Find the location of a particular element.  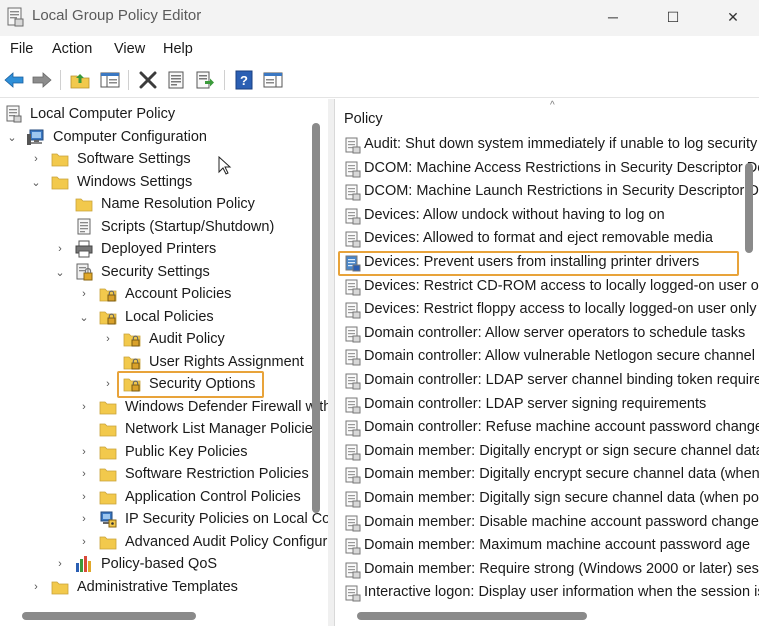

selection-highlight is located at coordinates (190, 384).